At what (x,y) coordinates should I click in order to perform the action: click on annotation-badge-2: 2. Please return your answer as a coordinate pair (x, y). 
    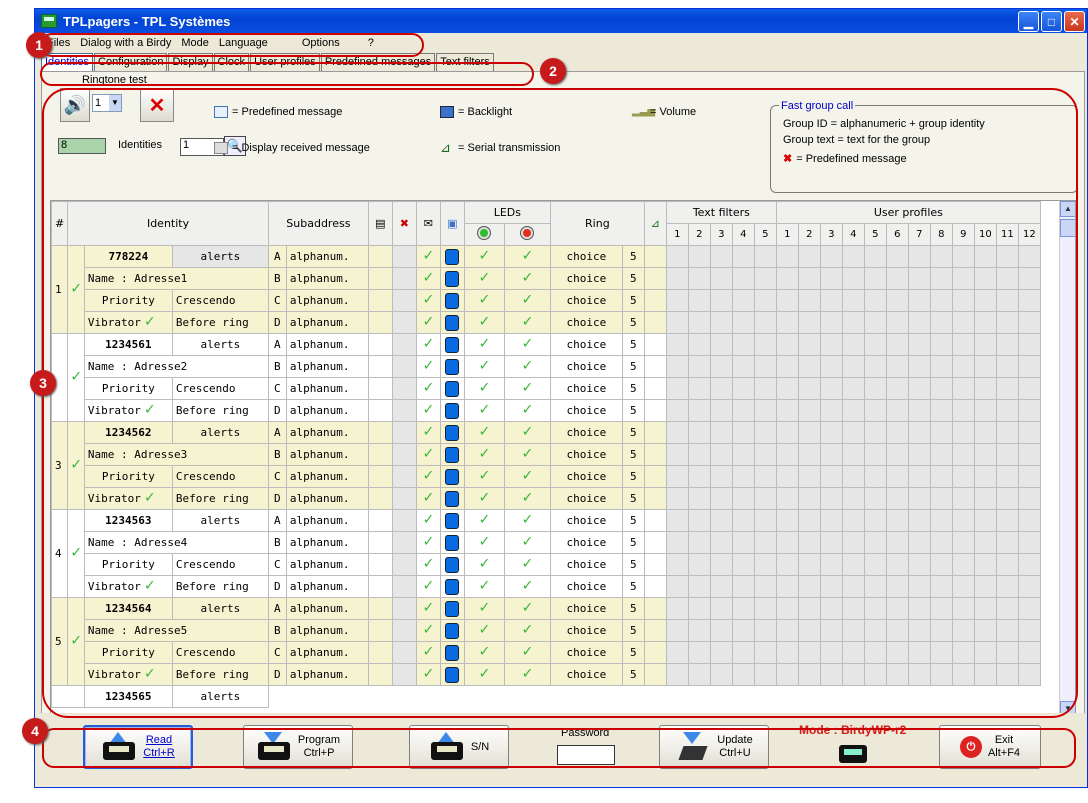
    Looking at the image, I should click on (553, 71).